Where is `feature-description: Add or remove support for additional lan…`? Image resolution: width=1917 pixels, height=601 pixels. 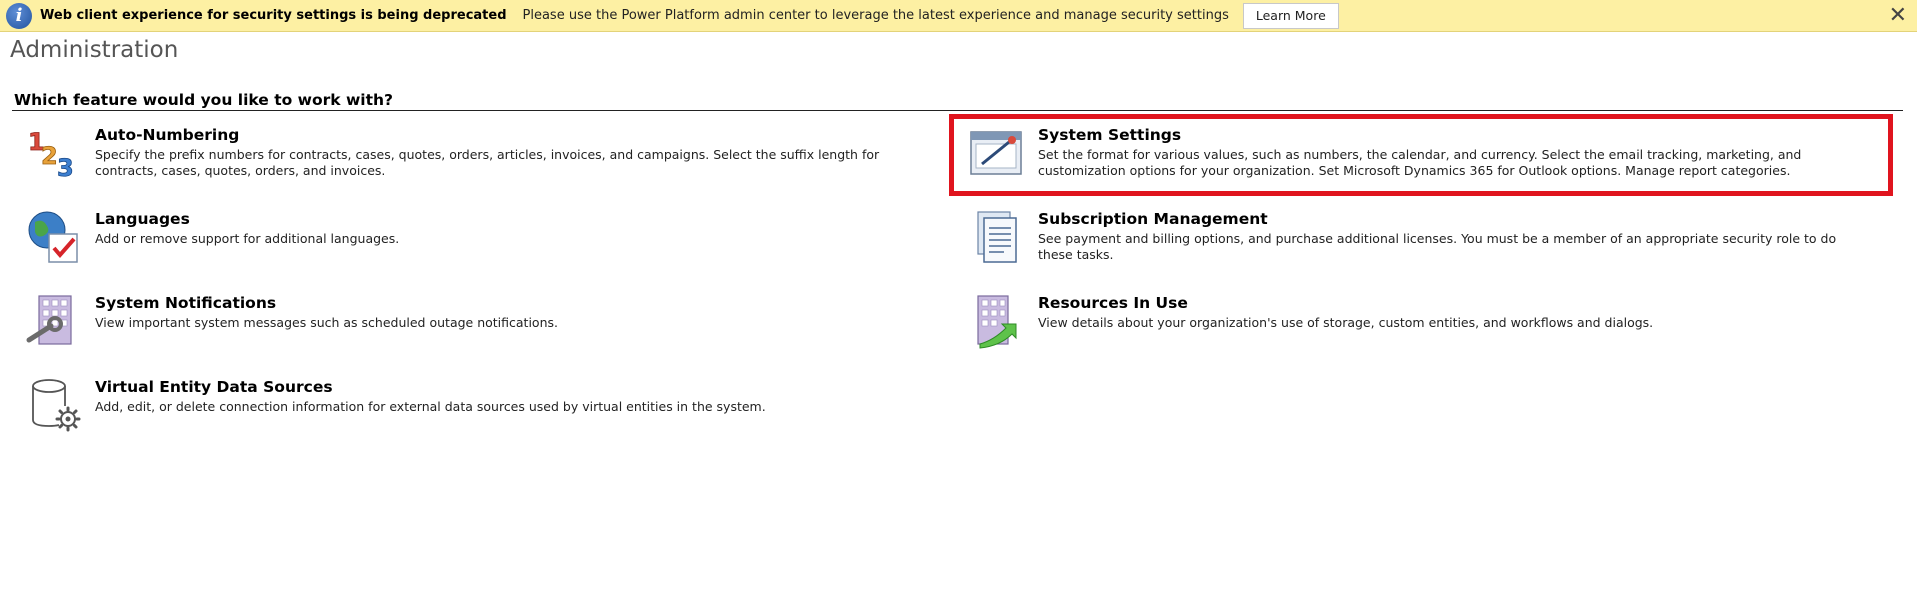
feature-description: Add or remove support for additional lan… is located at coordinates (247, 238).